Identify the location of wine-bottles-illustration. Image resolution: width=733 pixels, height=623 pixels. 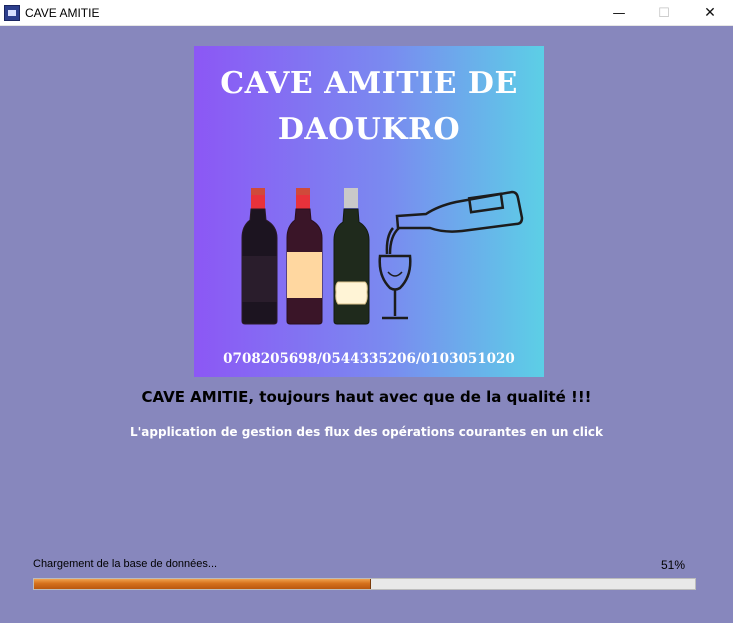
(382, 256).